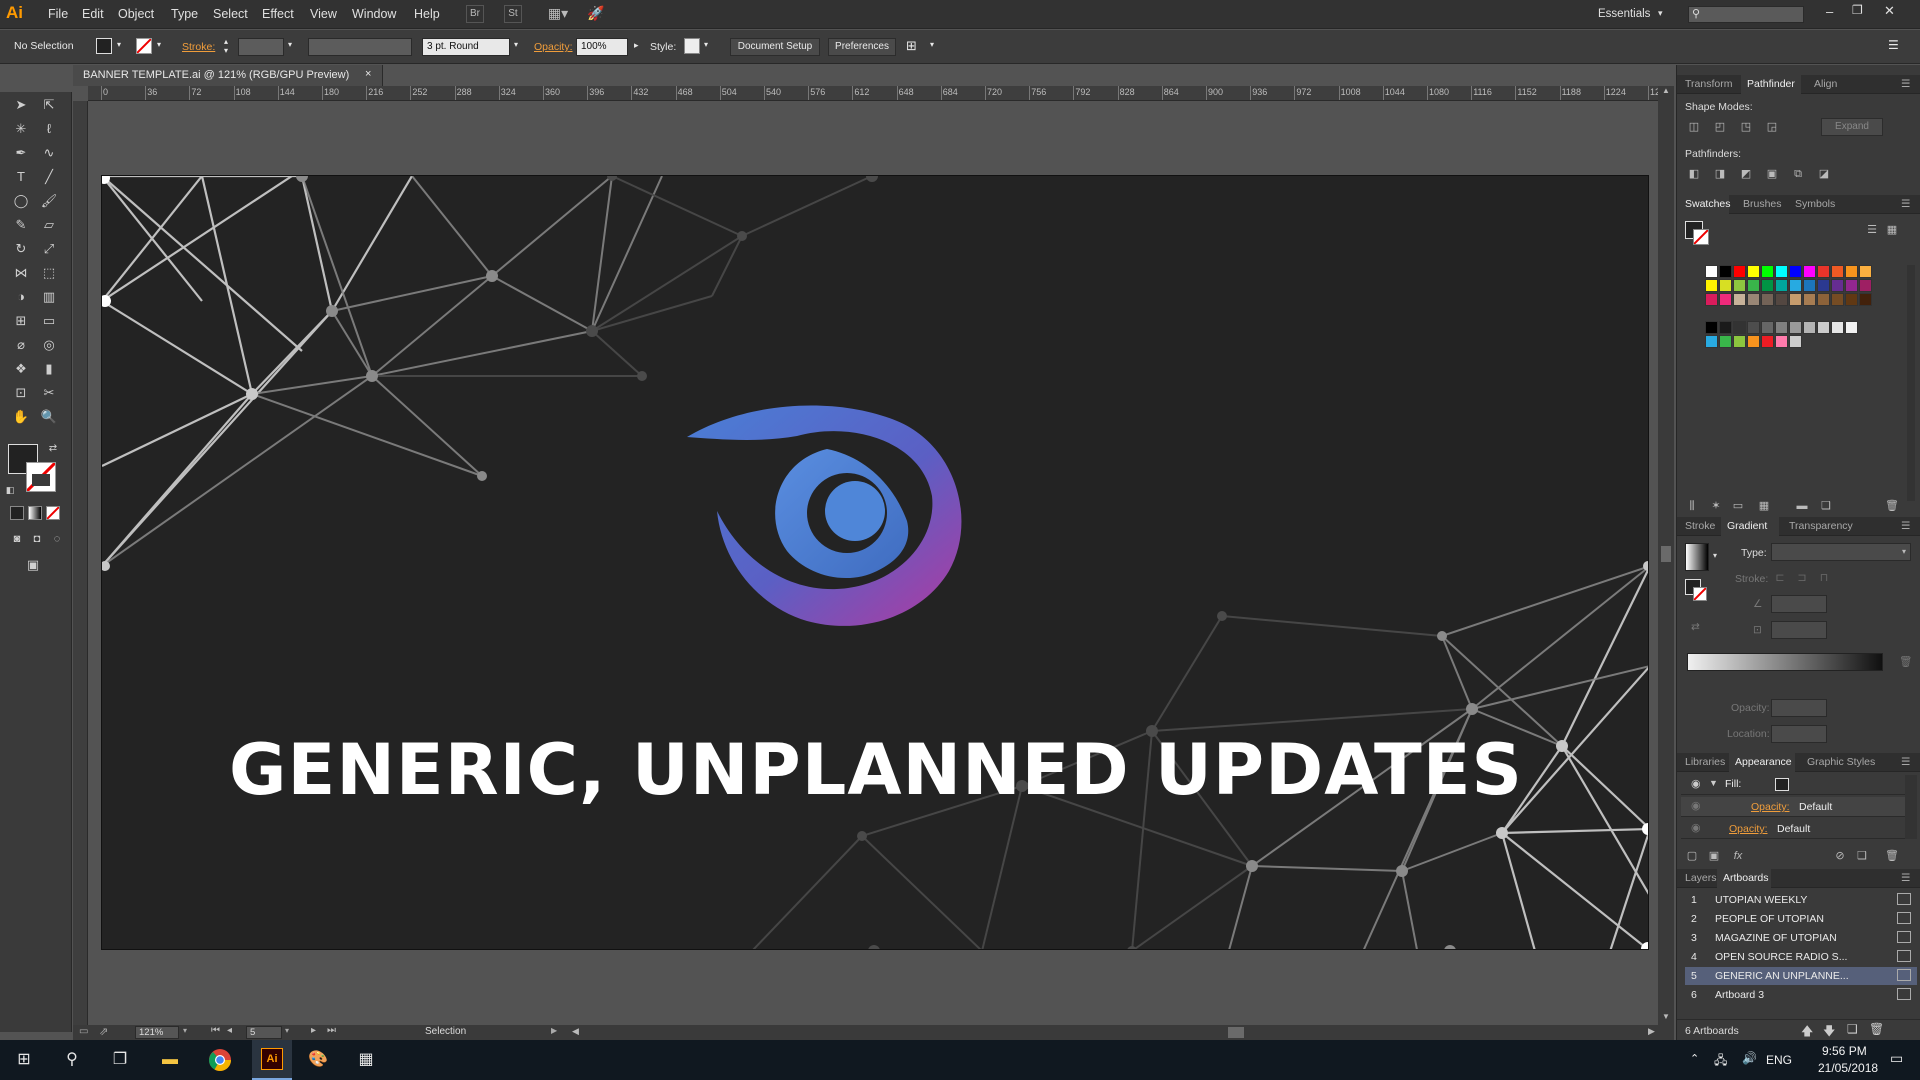  I want to click on free-transform-tool-icon: ⬚, so click(49, 273).